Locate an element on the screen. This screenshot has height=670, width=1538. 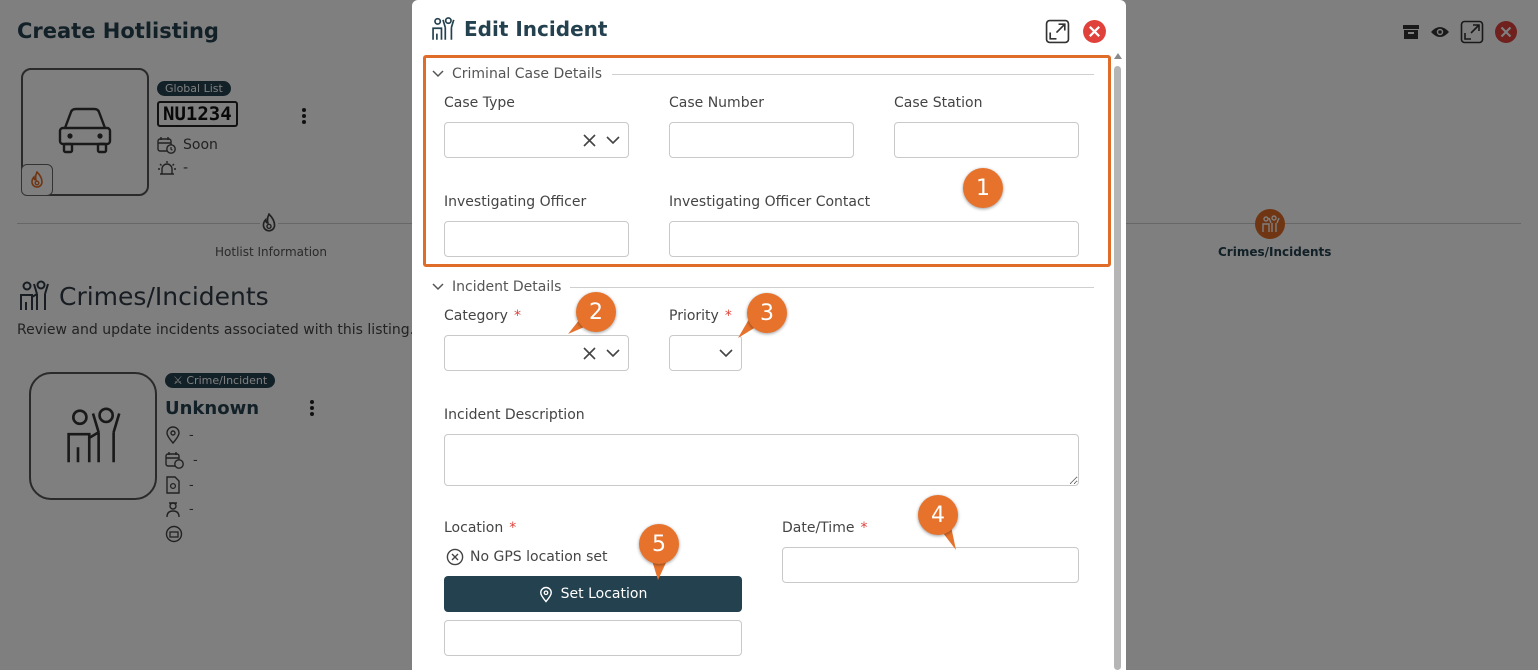
criminal-section-highlight is located at coordinates (767, 161).